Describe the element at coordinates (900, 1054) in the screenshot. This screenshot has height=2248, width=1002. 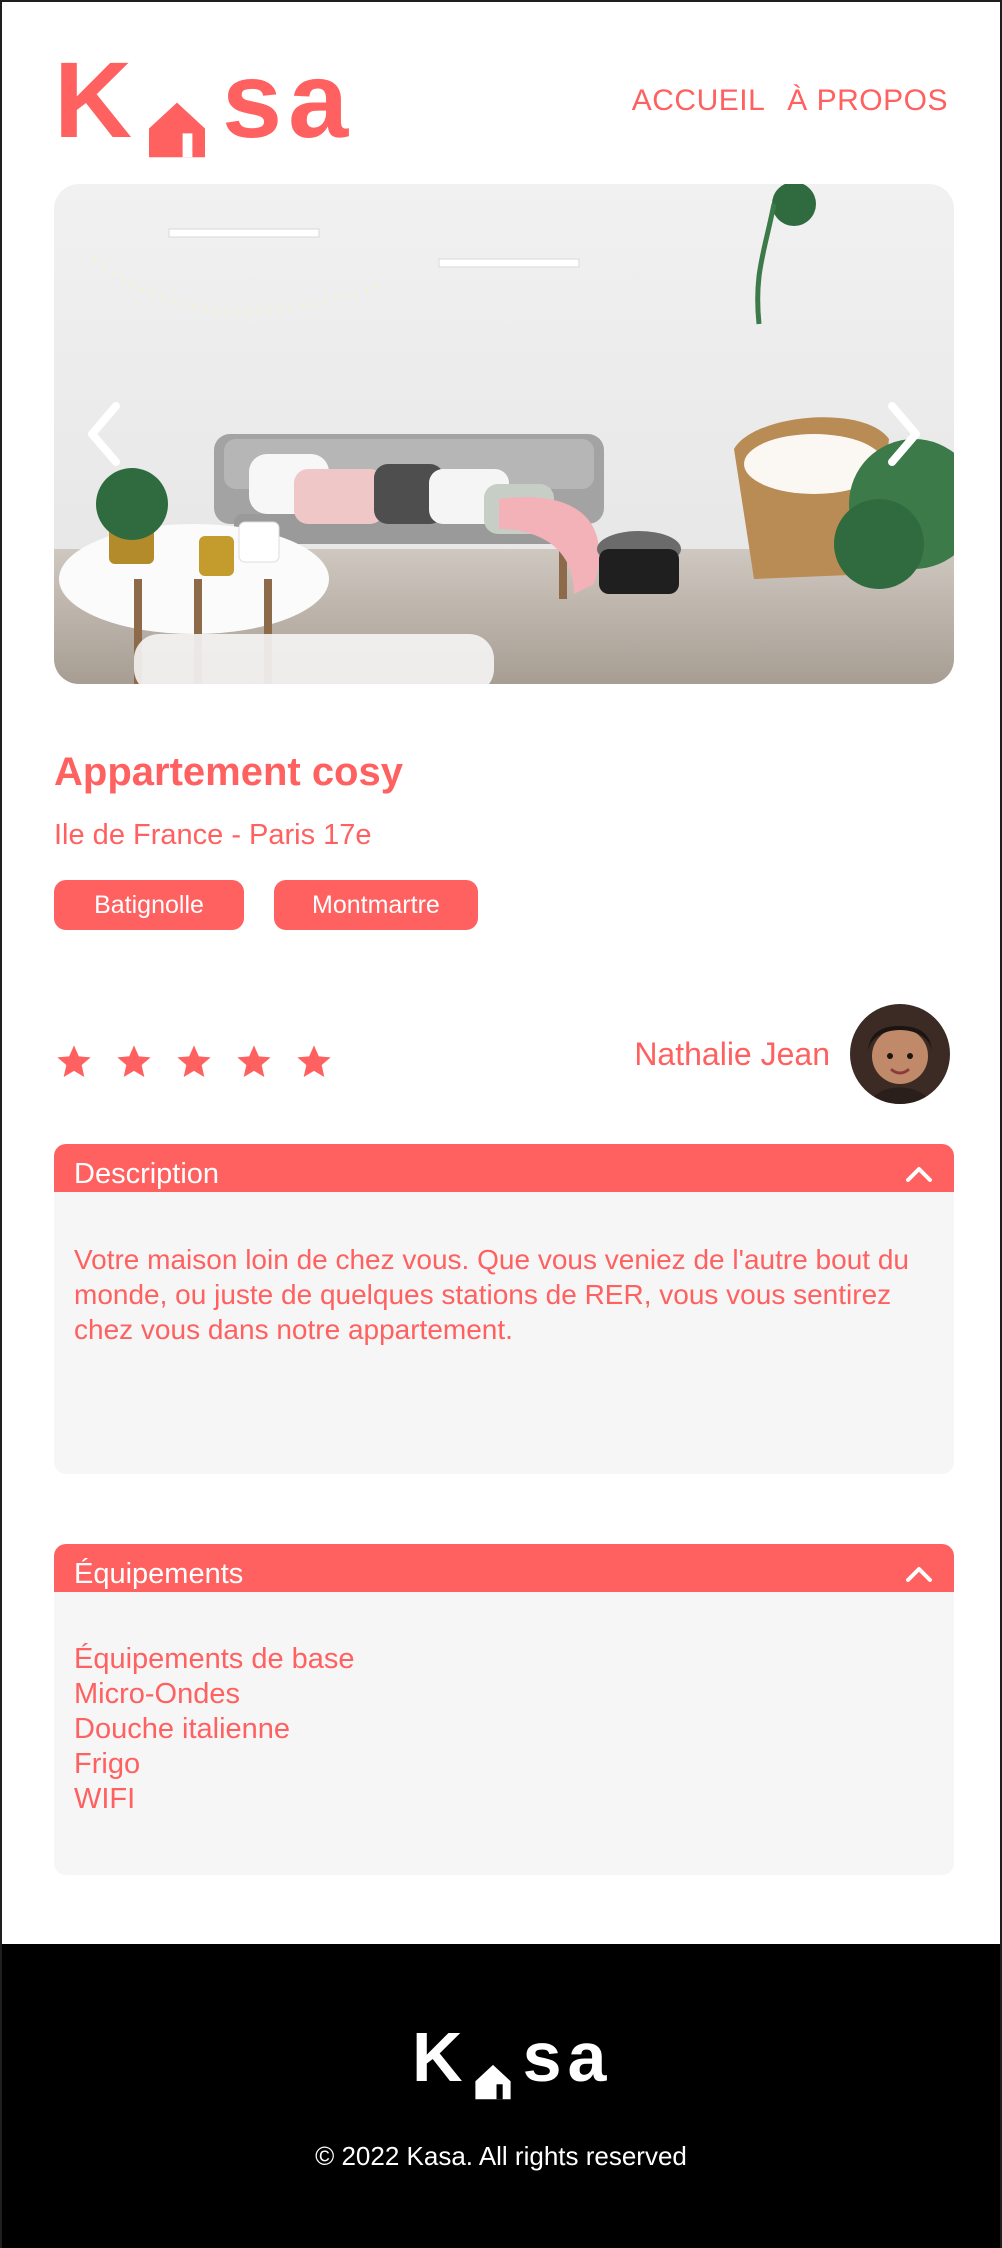
I see `avatar` at that location.